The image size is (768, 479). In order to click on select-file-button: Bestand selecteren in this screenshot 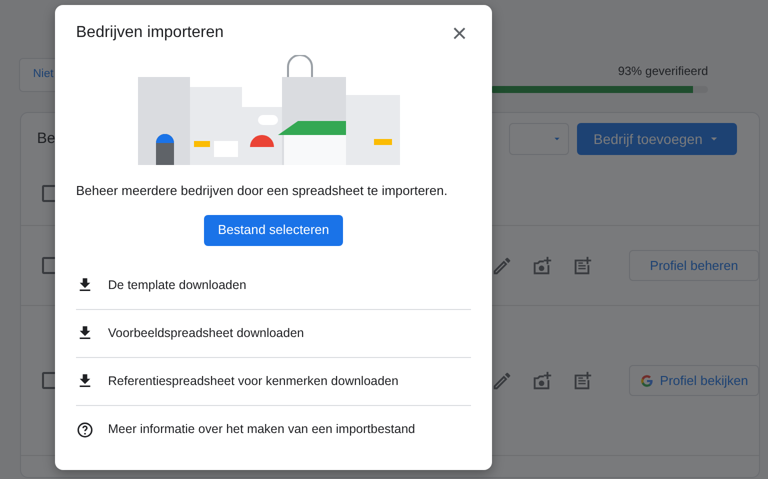, I will do `click(274, 230)`.